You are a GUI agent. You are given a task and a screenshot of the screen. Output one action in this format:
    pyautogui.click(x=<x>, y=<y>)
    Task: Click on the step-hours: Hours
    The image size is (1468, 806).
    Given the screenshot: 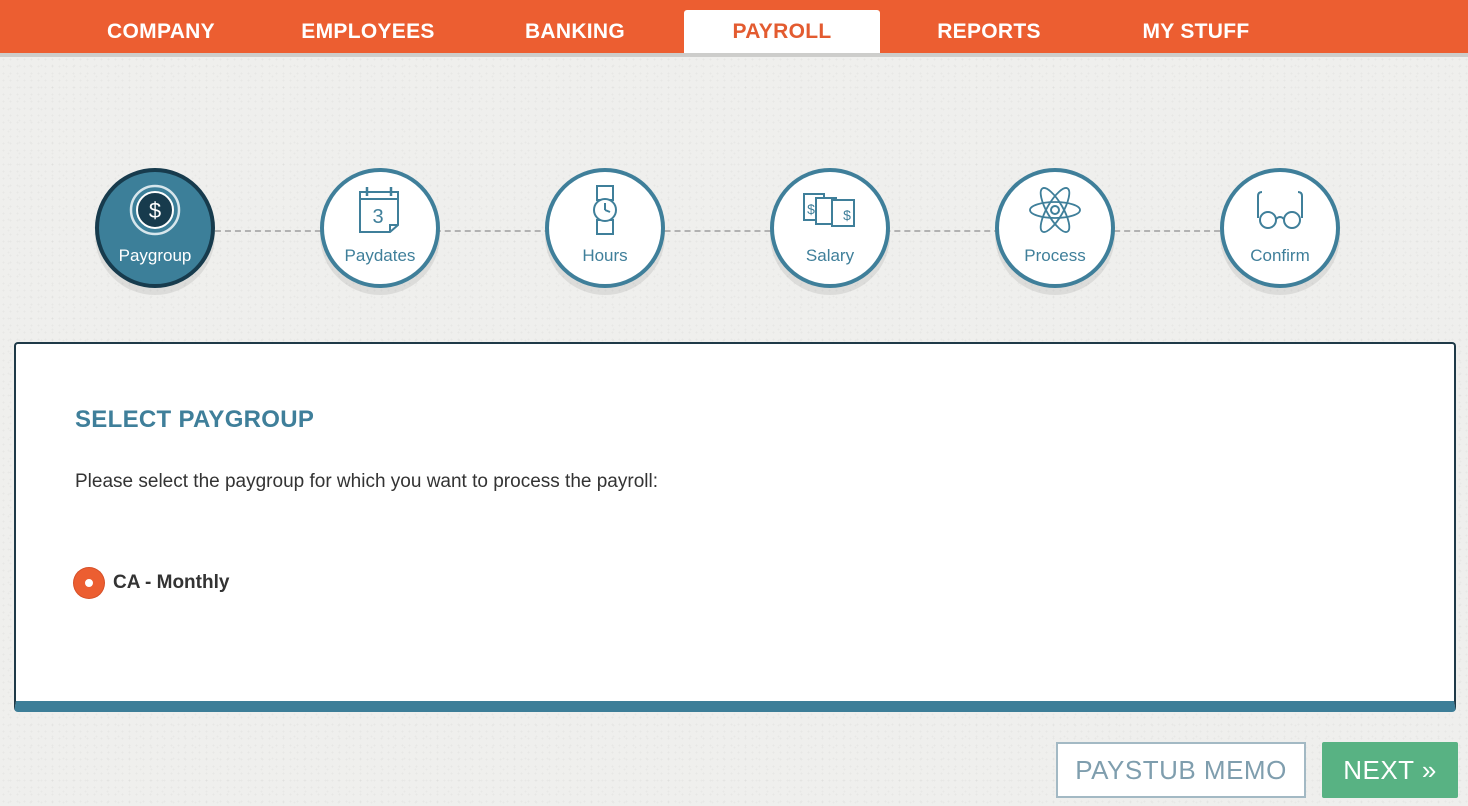 What is the action you would take?
    pyautogui.click(x=605, y=228)
    